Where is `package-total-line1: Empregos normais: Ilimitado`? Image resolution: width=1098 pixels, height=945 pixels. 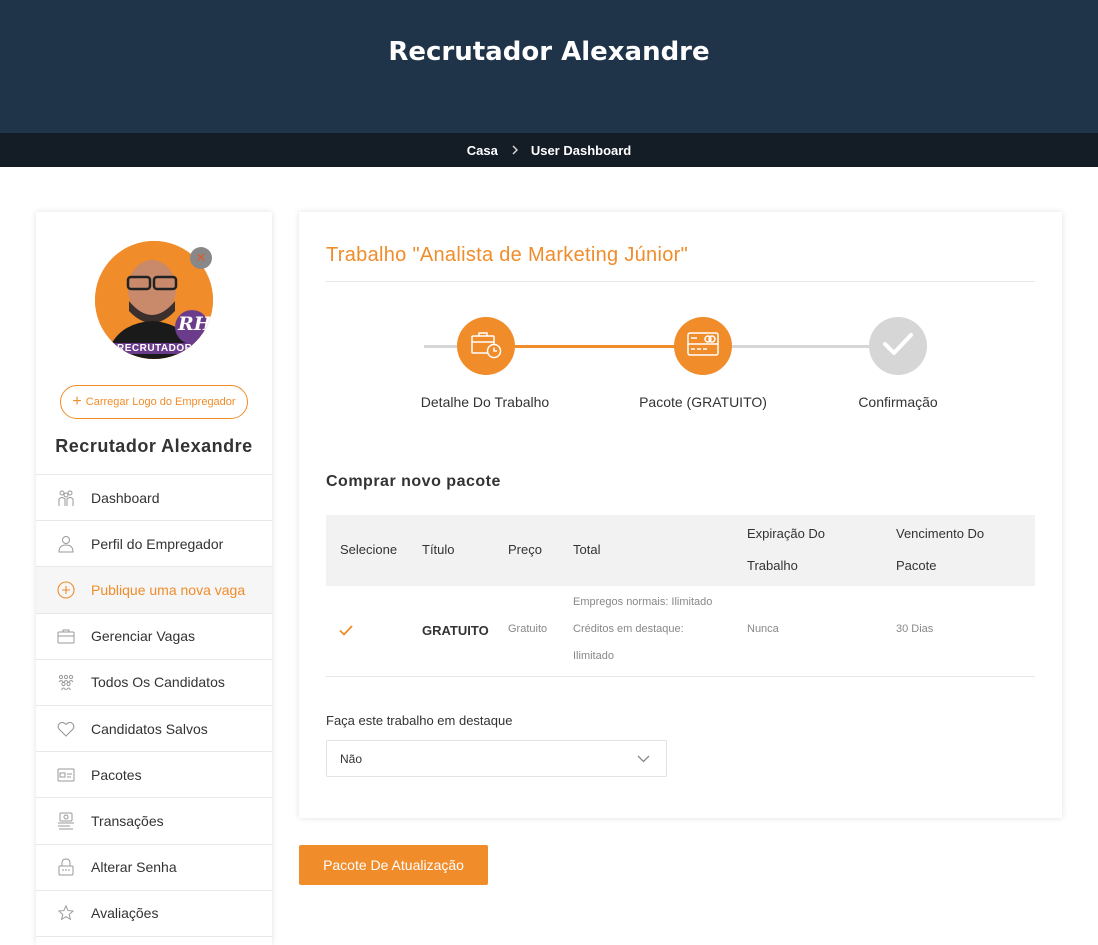
package-total-line1: Empregos normais: Ilimitado is located at coordinates (643, 602).